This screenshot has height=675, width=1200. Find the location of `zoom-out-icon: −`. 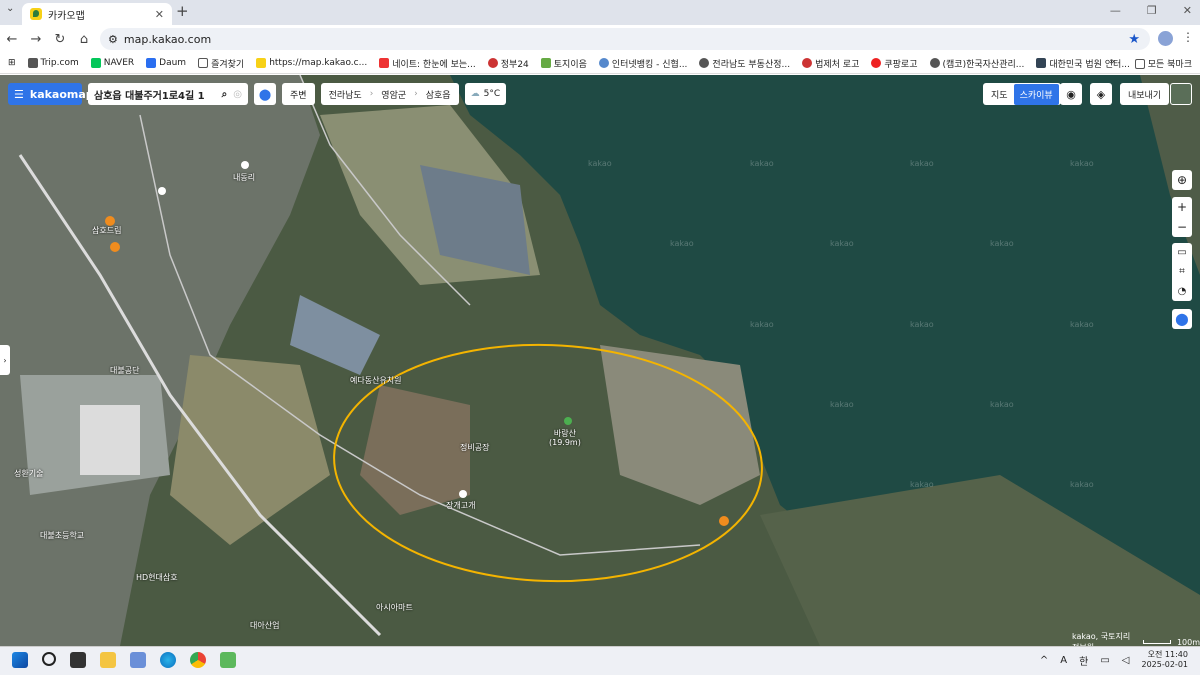

zoom-out-icon: − is located at coordinates (1182, 227).